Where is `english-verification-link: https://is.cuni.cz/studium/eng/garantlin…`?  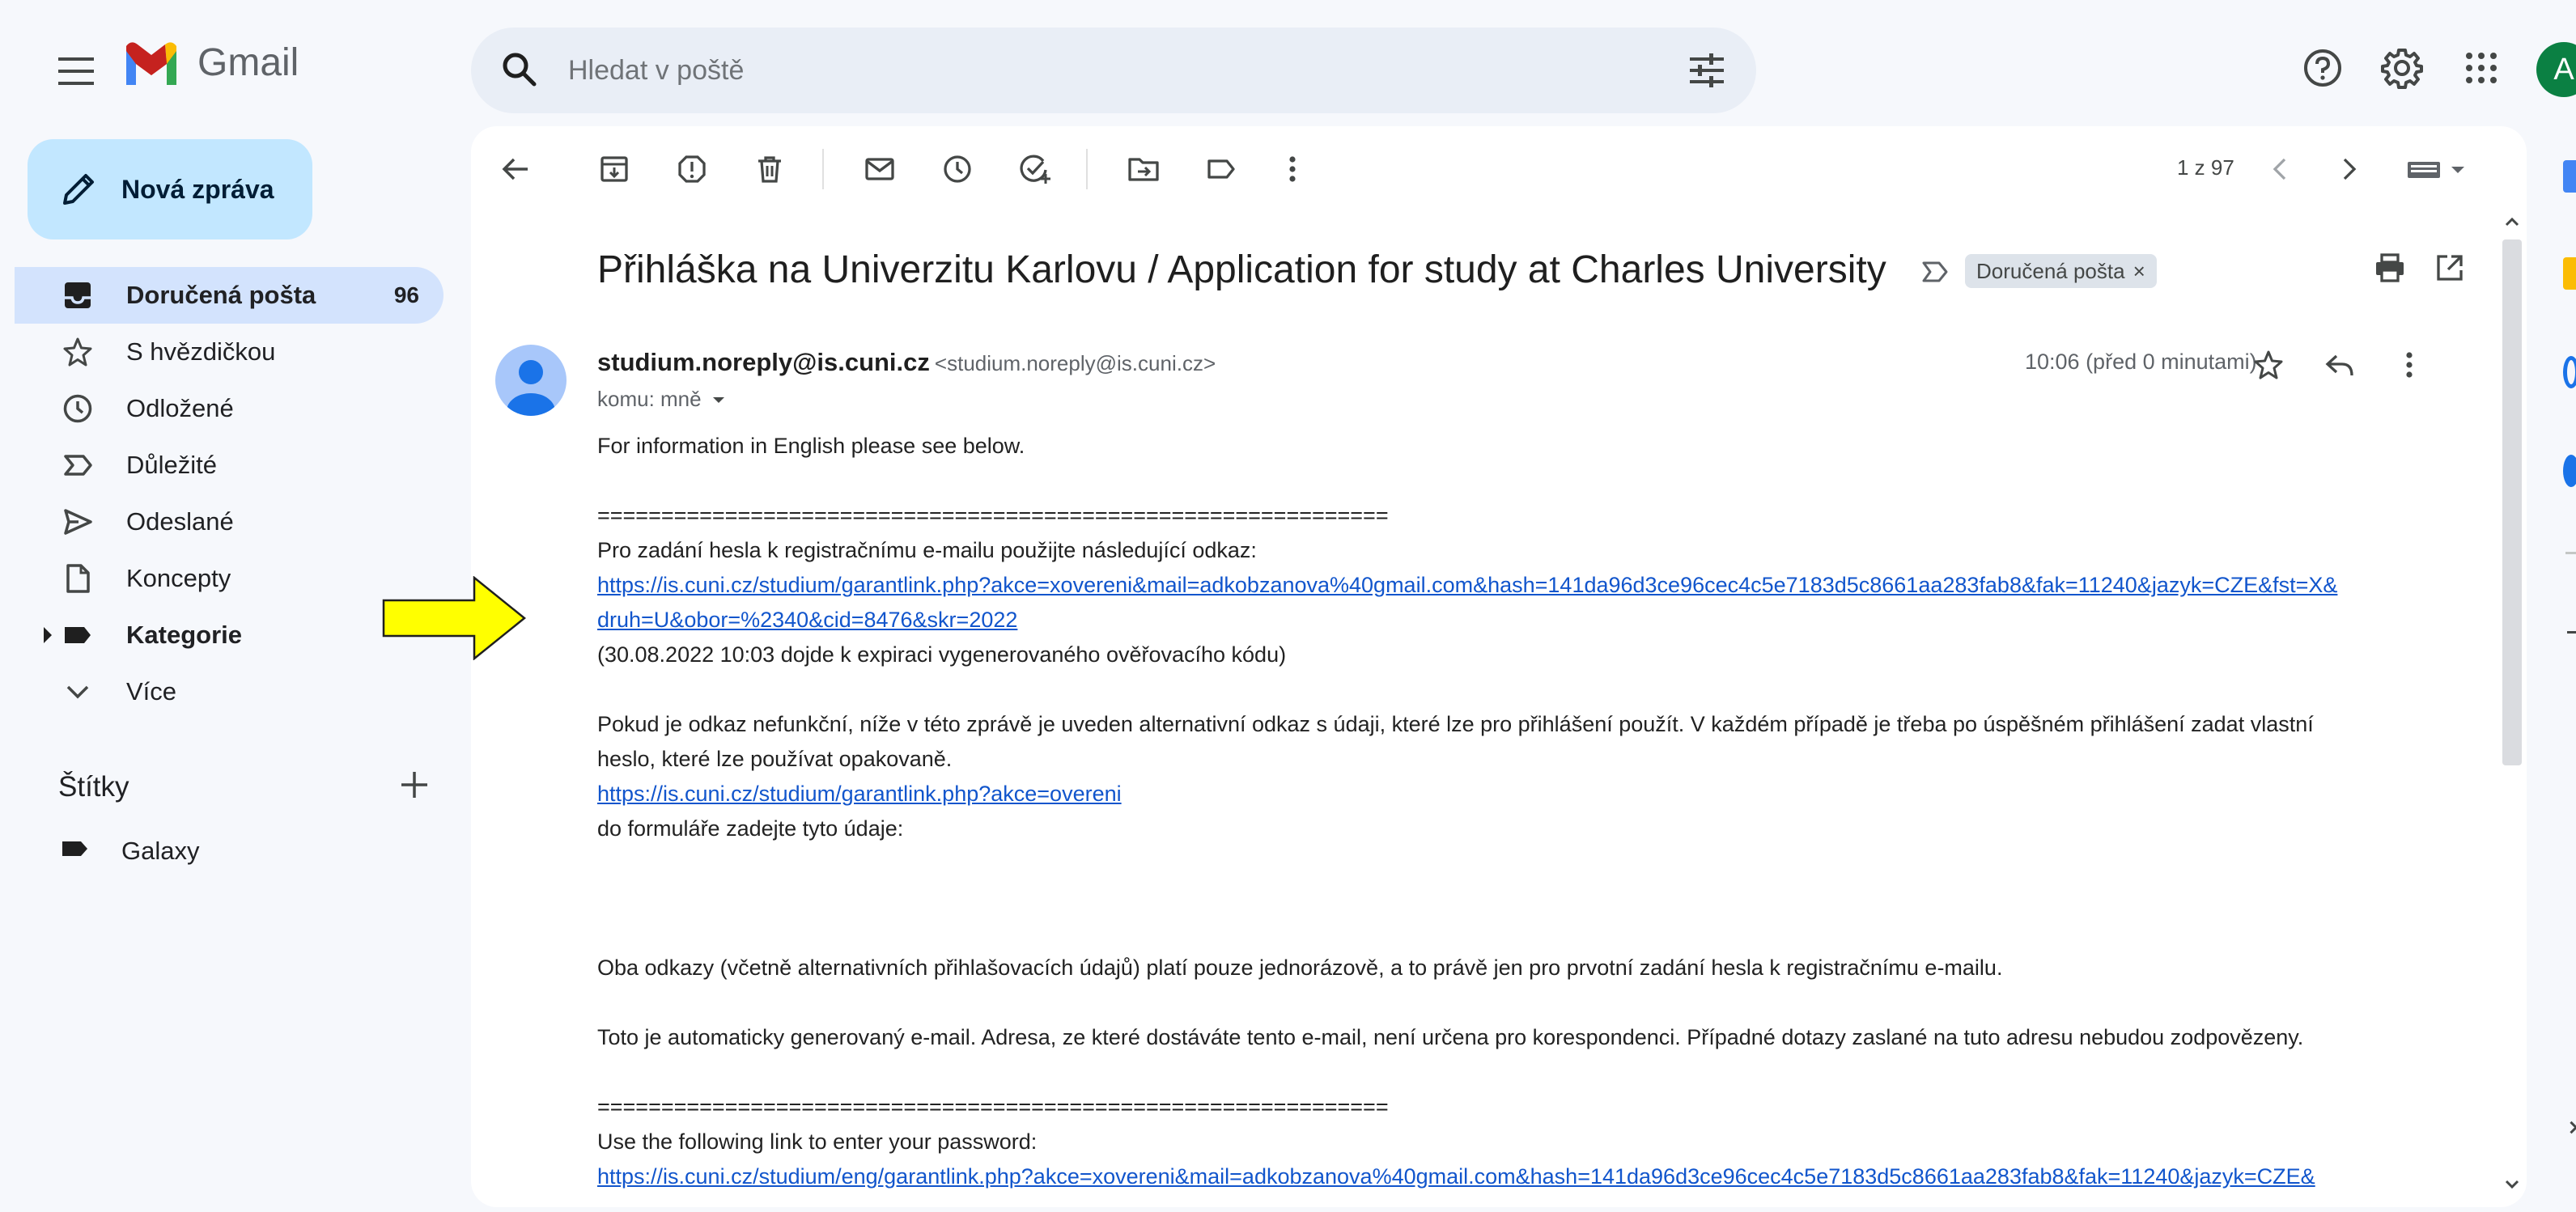
english-verification-link: https://is.cuni.cz/studium/eng/garantlin… is located at coordinates (1456, 1176).